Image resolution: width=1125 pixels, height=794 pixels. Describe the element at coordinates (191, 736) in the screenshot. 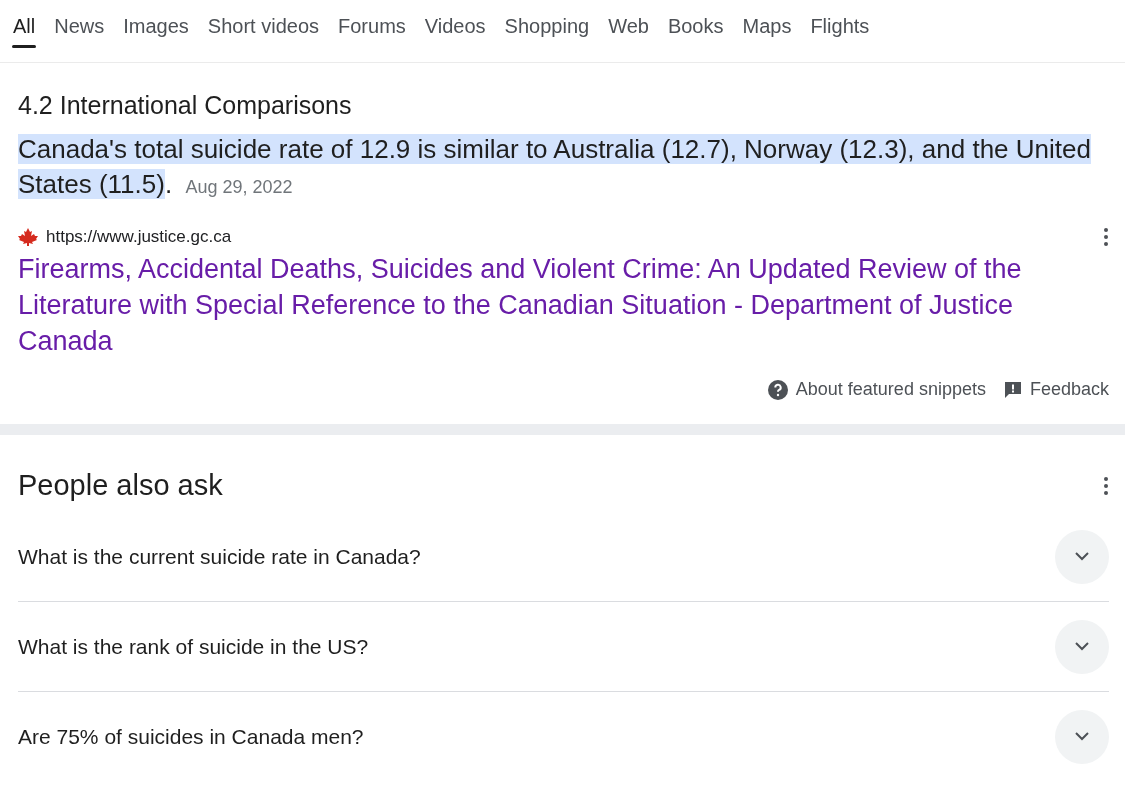

I see `question-text: Are 75% of suicides in Canada men?` at that location.